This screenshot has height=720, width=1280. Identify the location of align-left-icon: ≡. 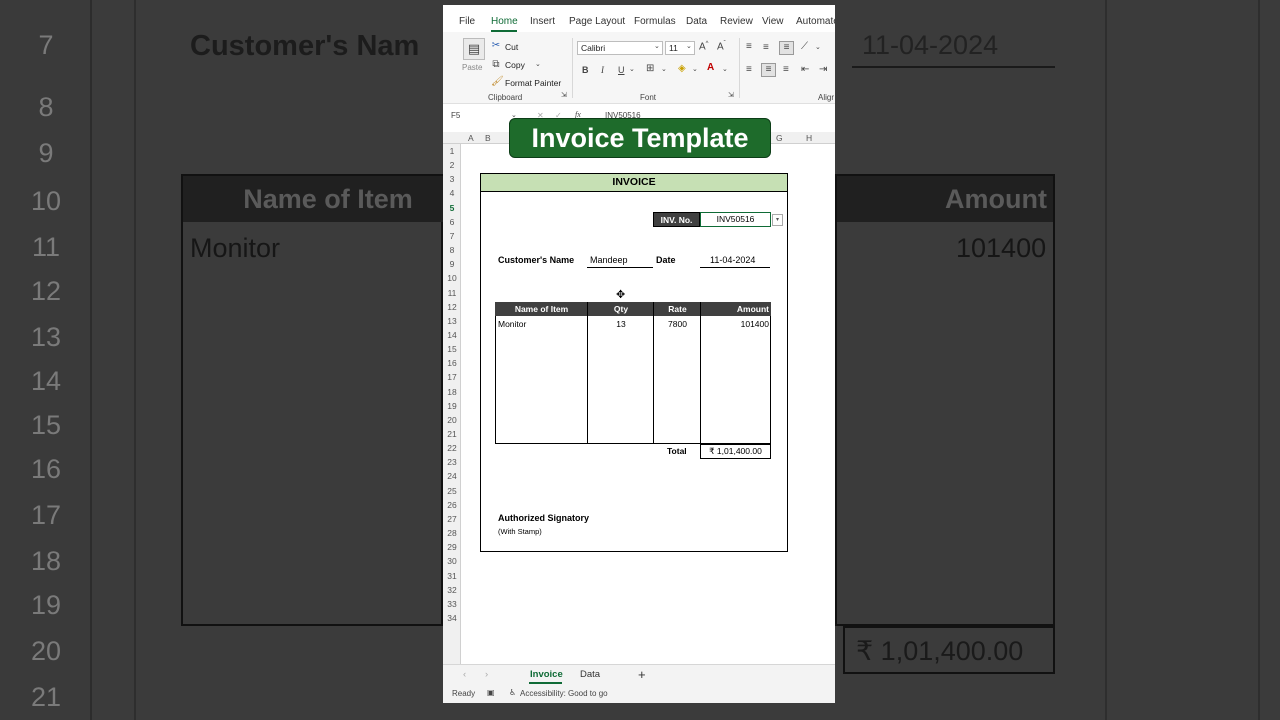
(749, 69).